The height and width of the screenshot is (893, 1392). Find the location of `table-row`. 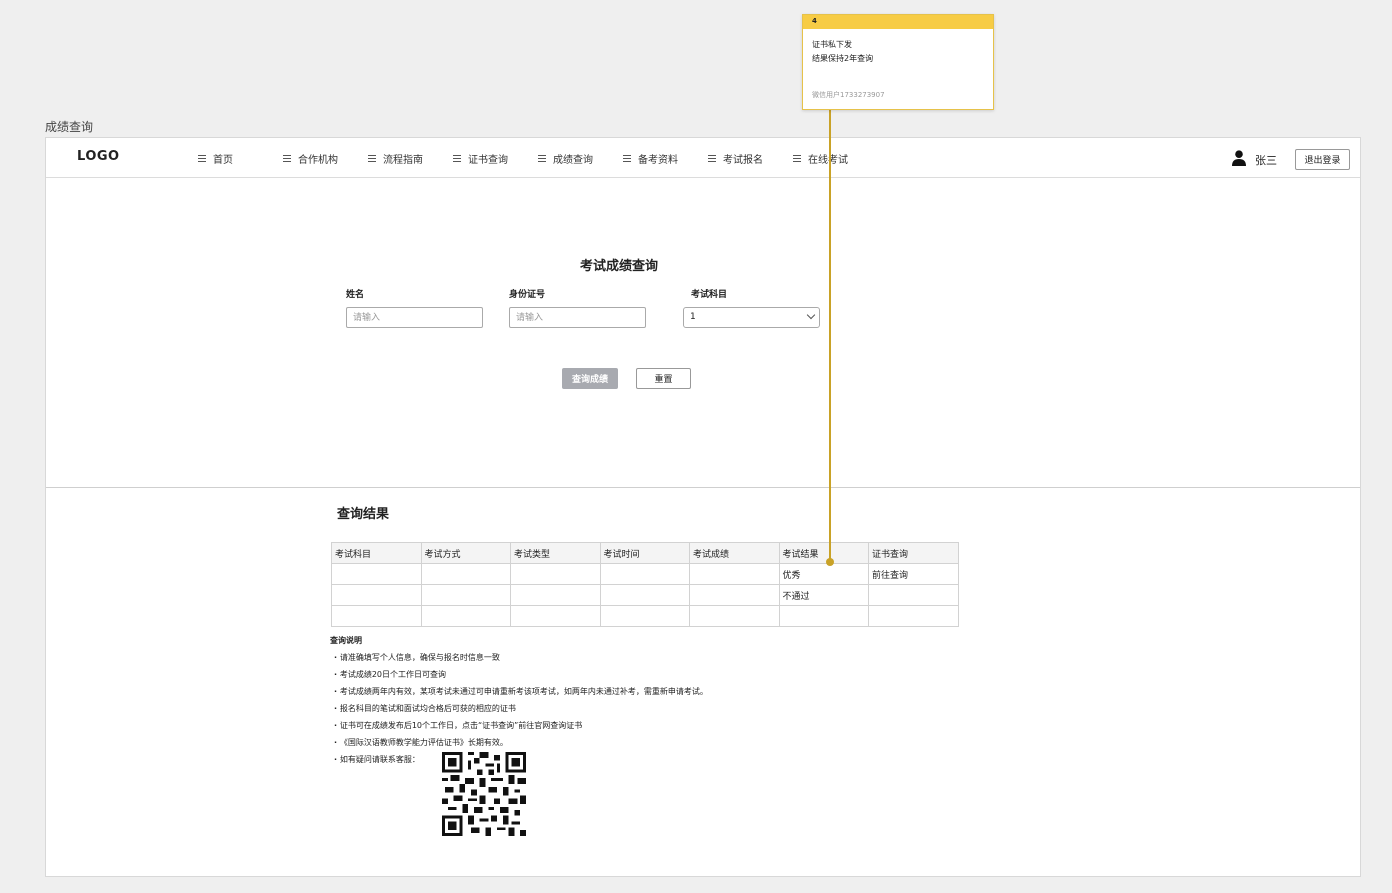

table-row is located at coordinates (645, 616).